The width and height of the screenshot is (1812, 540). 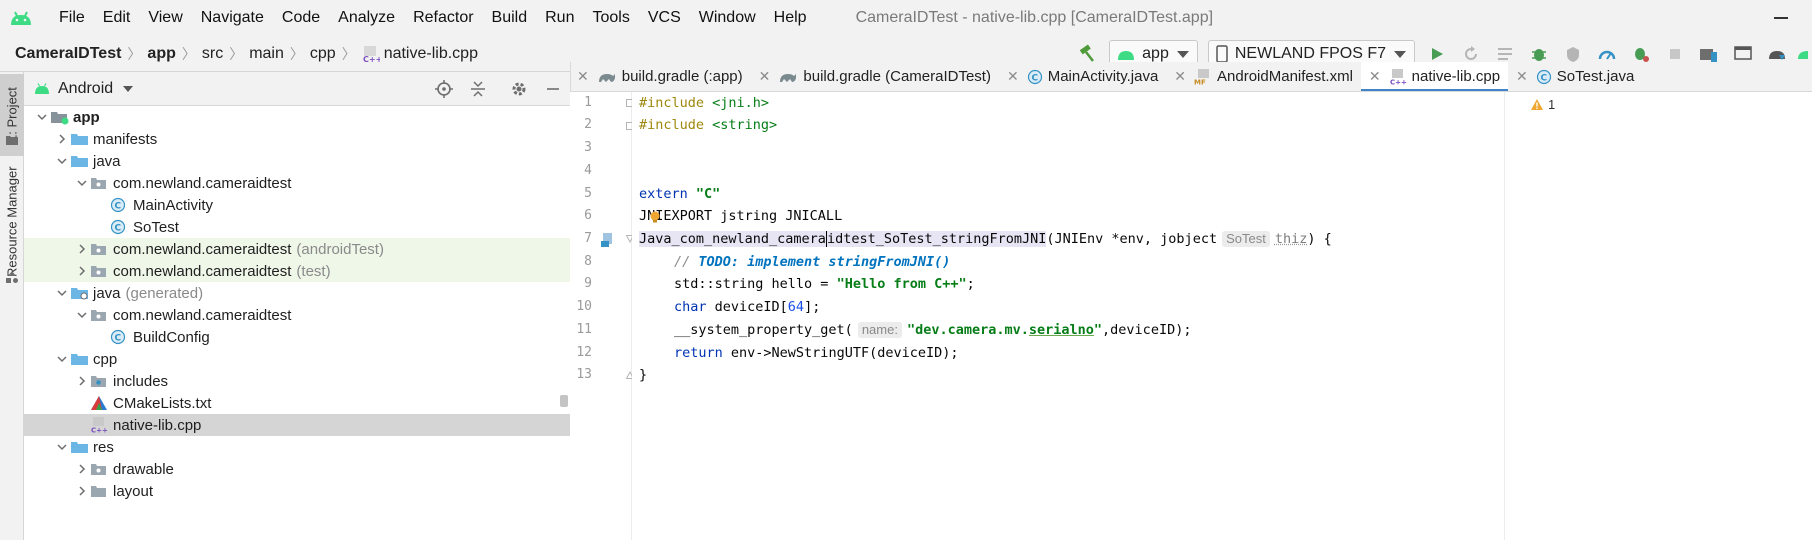 I want to click on tree-item-label: BuildConfig, so click(x=171, y=337).